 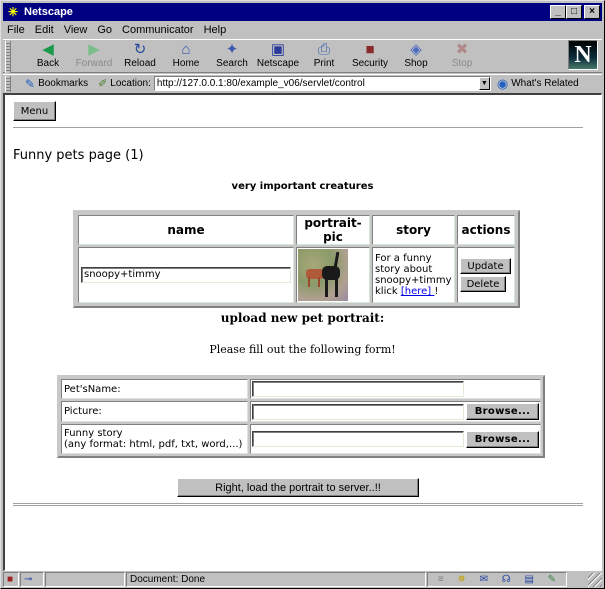 What do you see at coordinates (8, 83) in the screenshot?
I see `location-grip` at bounding box center [8, 83].